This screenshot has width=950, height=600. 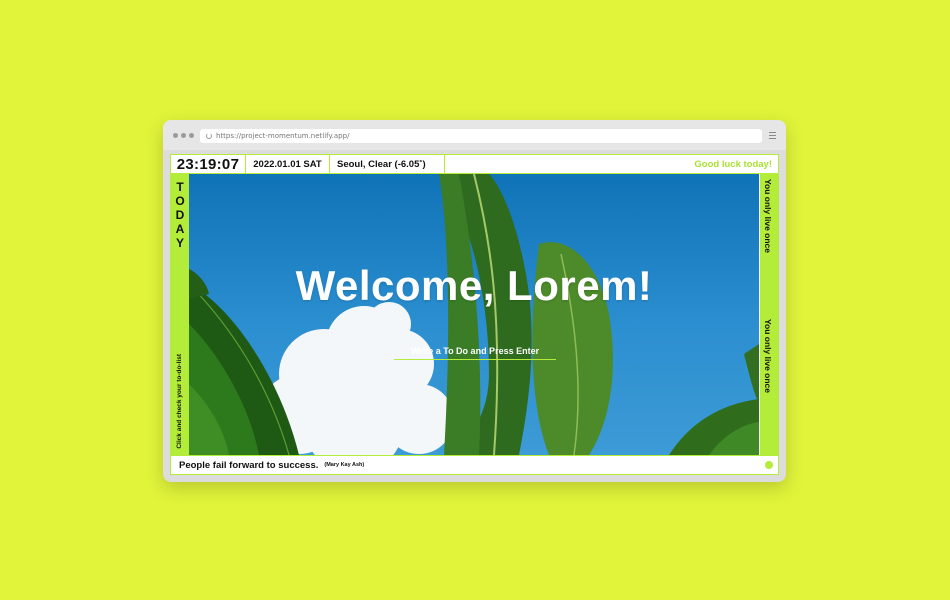 What do you see at coordinates (481, 136) in the screenshot?
I see `address-bar: https://project-momentum.netlify.app/` at bounding box center [481, 136].